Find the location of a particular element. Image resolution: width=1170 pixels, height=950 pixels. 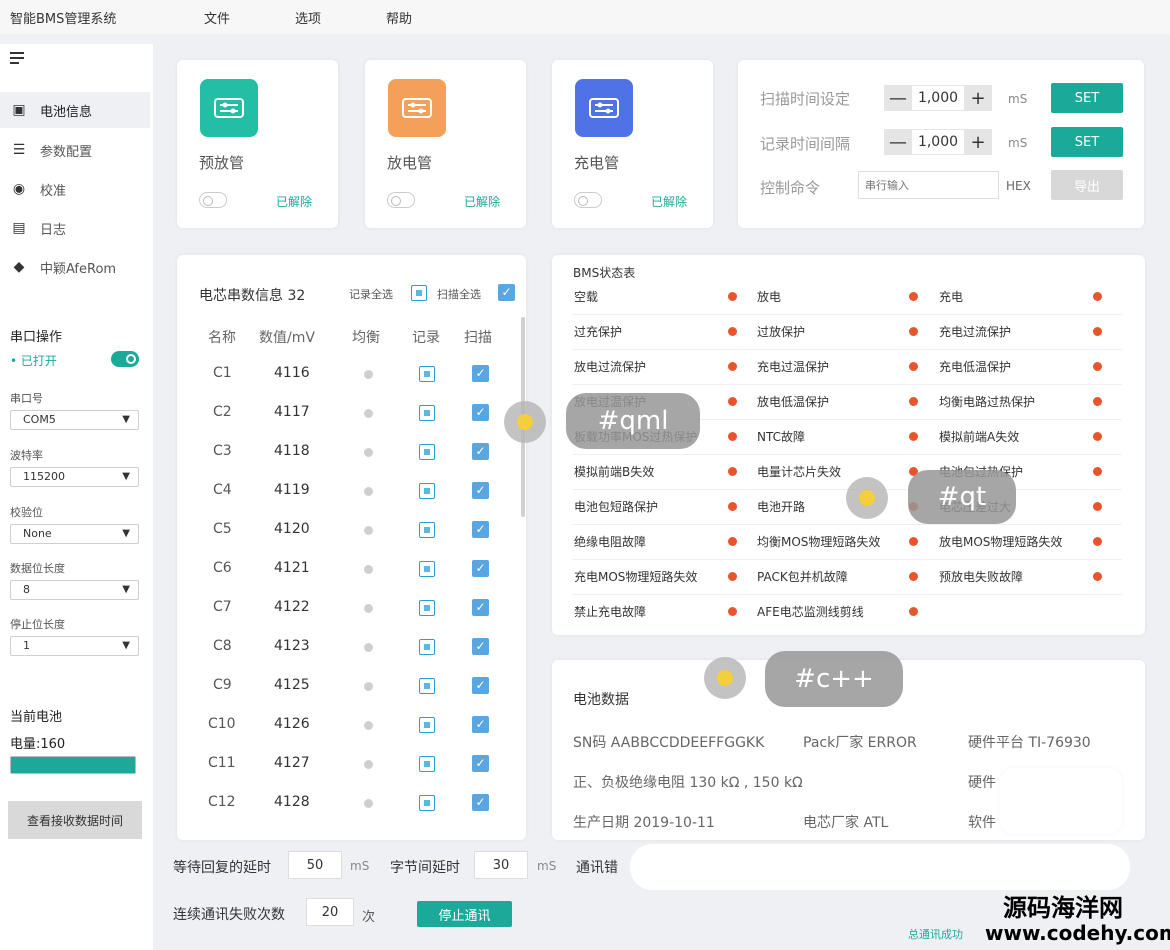

sidebar-item-params: ☰ 参数配置 is located at coordinates (75, 150).